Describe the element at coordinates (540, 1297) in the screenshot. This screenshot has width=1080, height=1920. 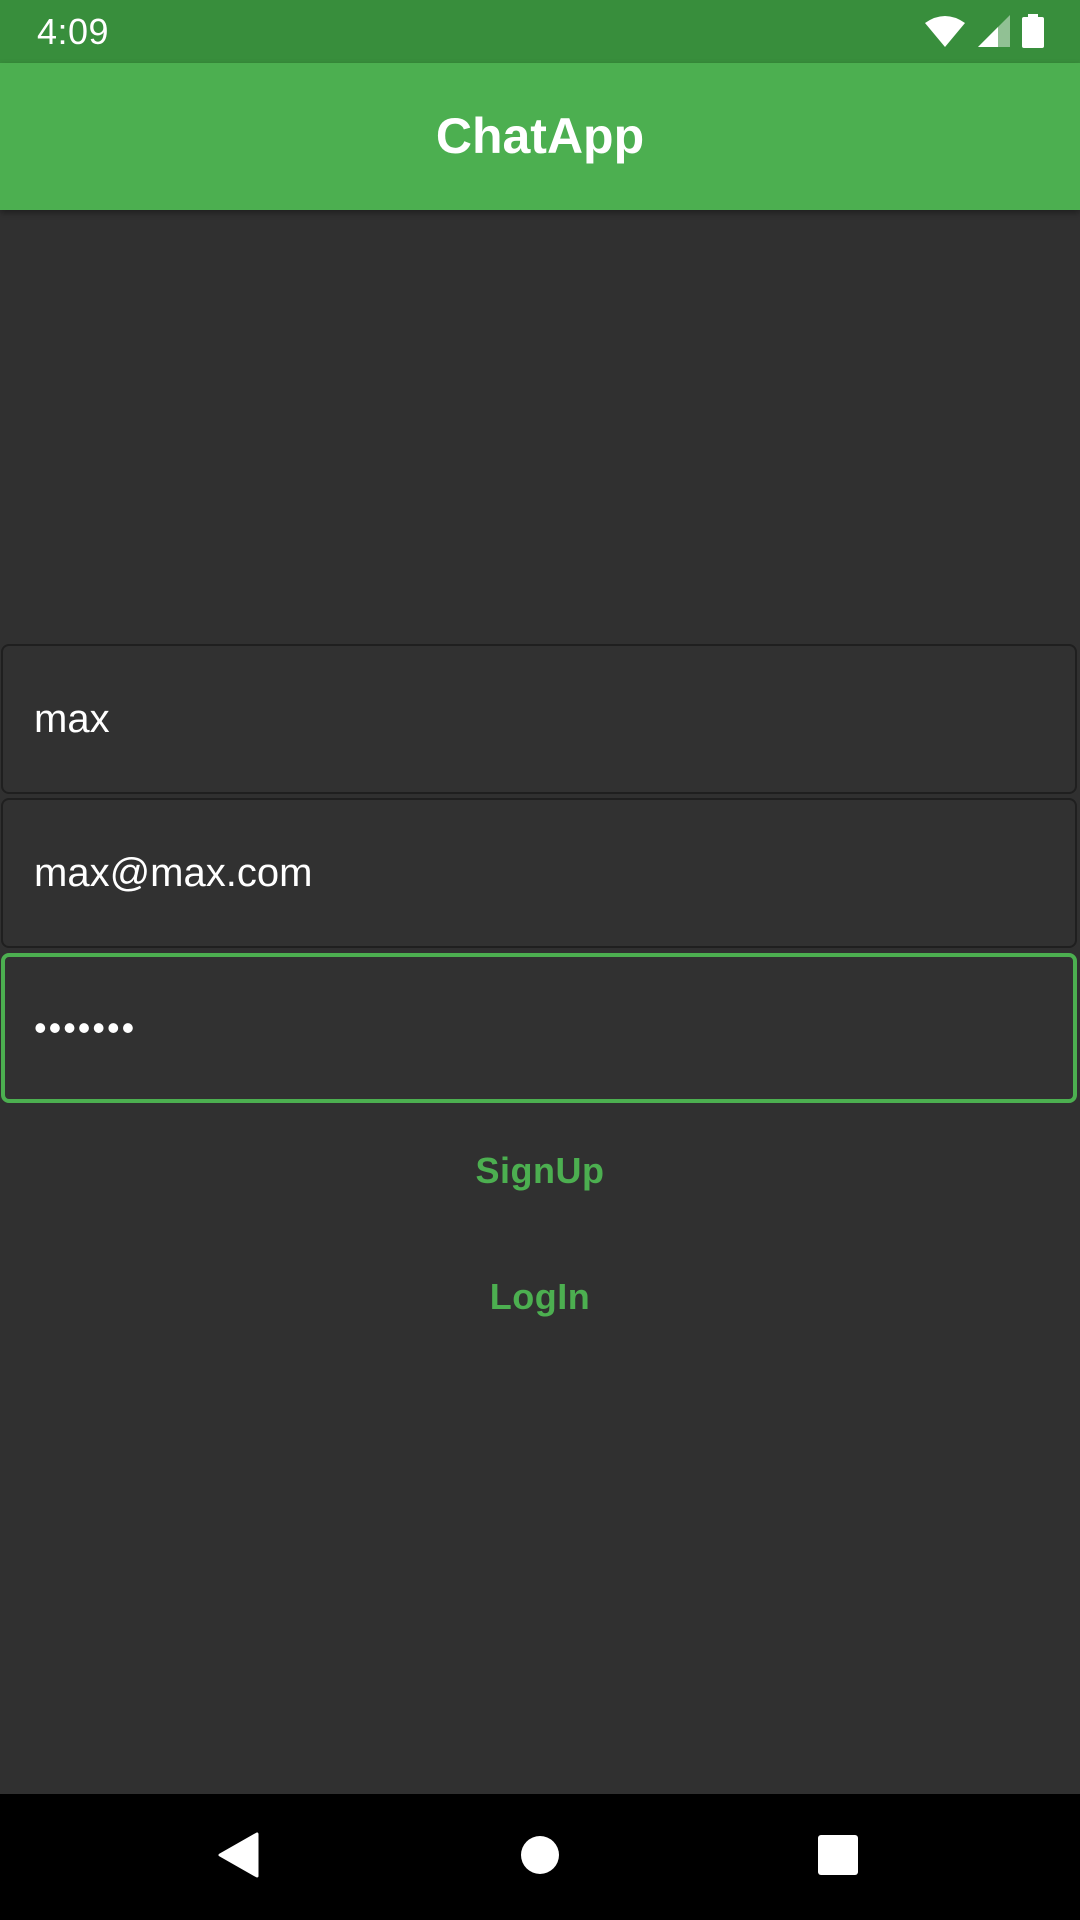
I see `login-button: LogIn` at that location.